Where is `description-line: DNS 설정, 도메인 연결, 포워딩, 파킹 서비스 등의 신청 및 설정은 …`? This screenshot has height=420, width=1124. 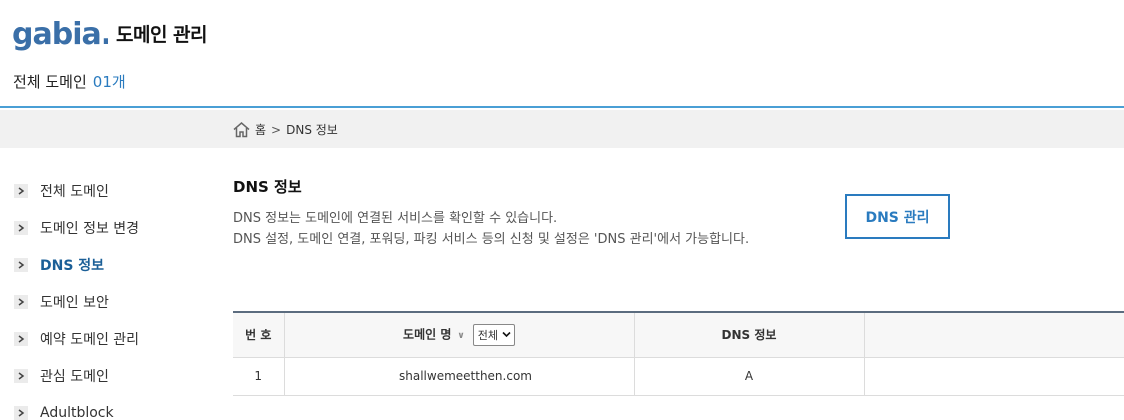
description-line: DNS 설정, 도메인 연결, 포워딩, 파킹 서비스 등의 신청 및 설정은 … is located at coordinates (491, 239).